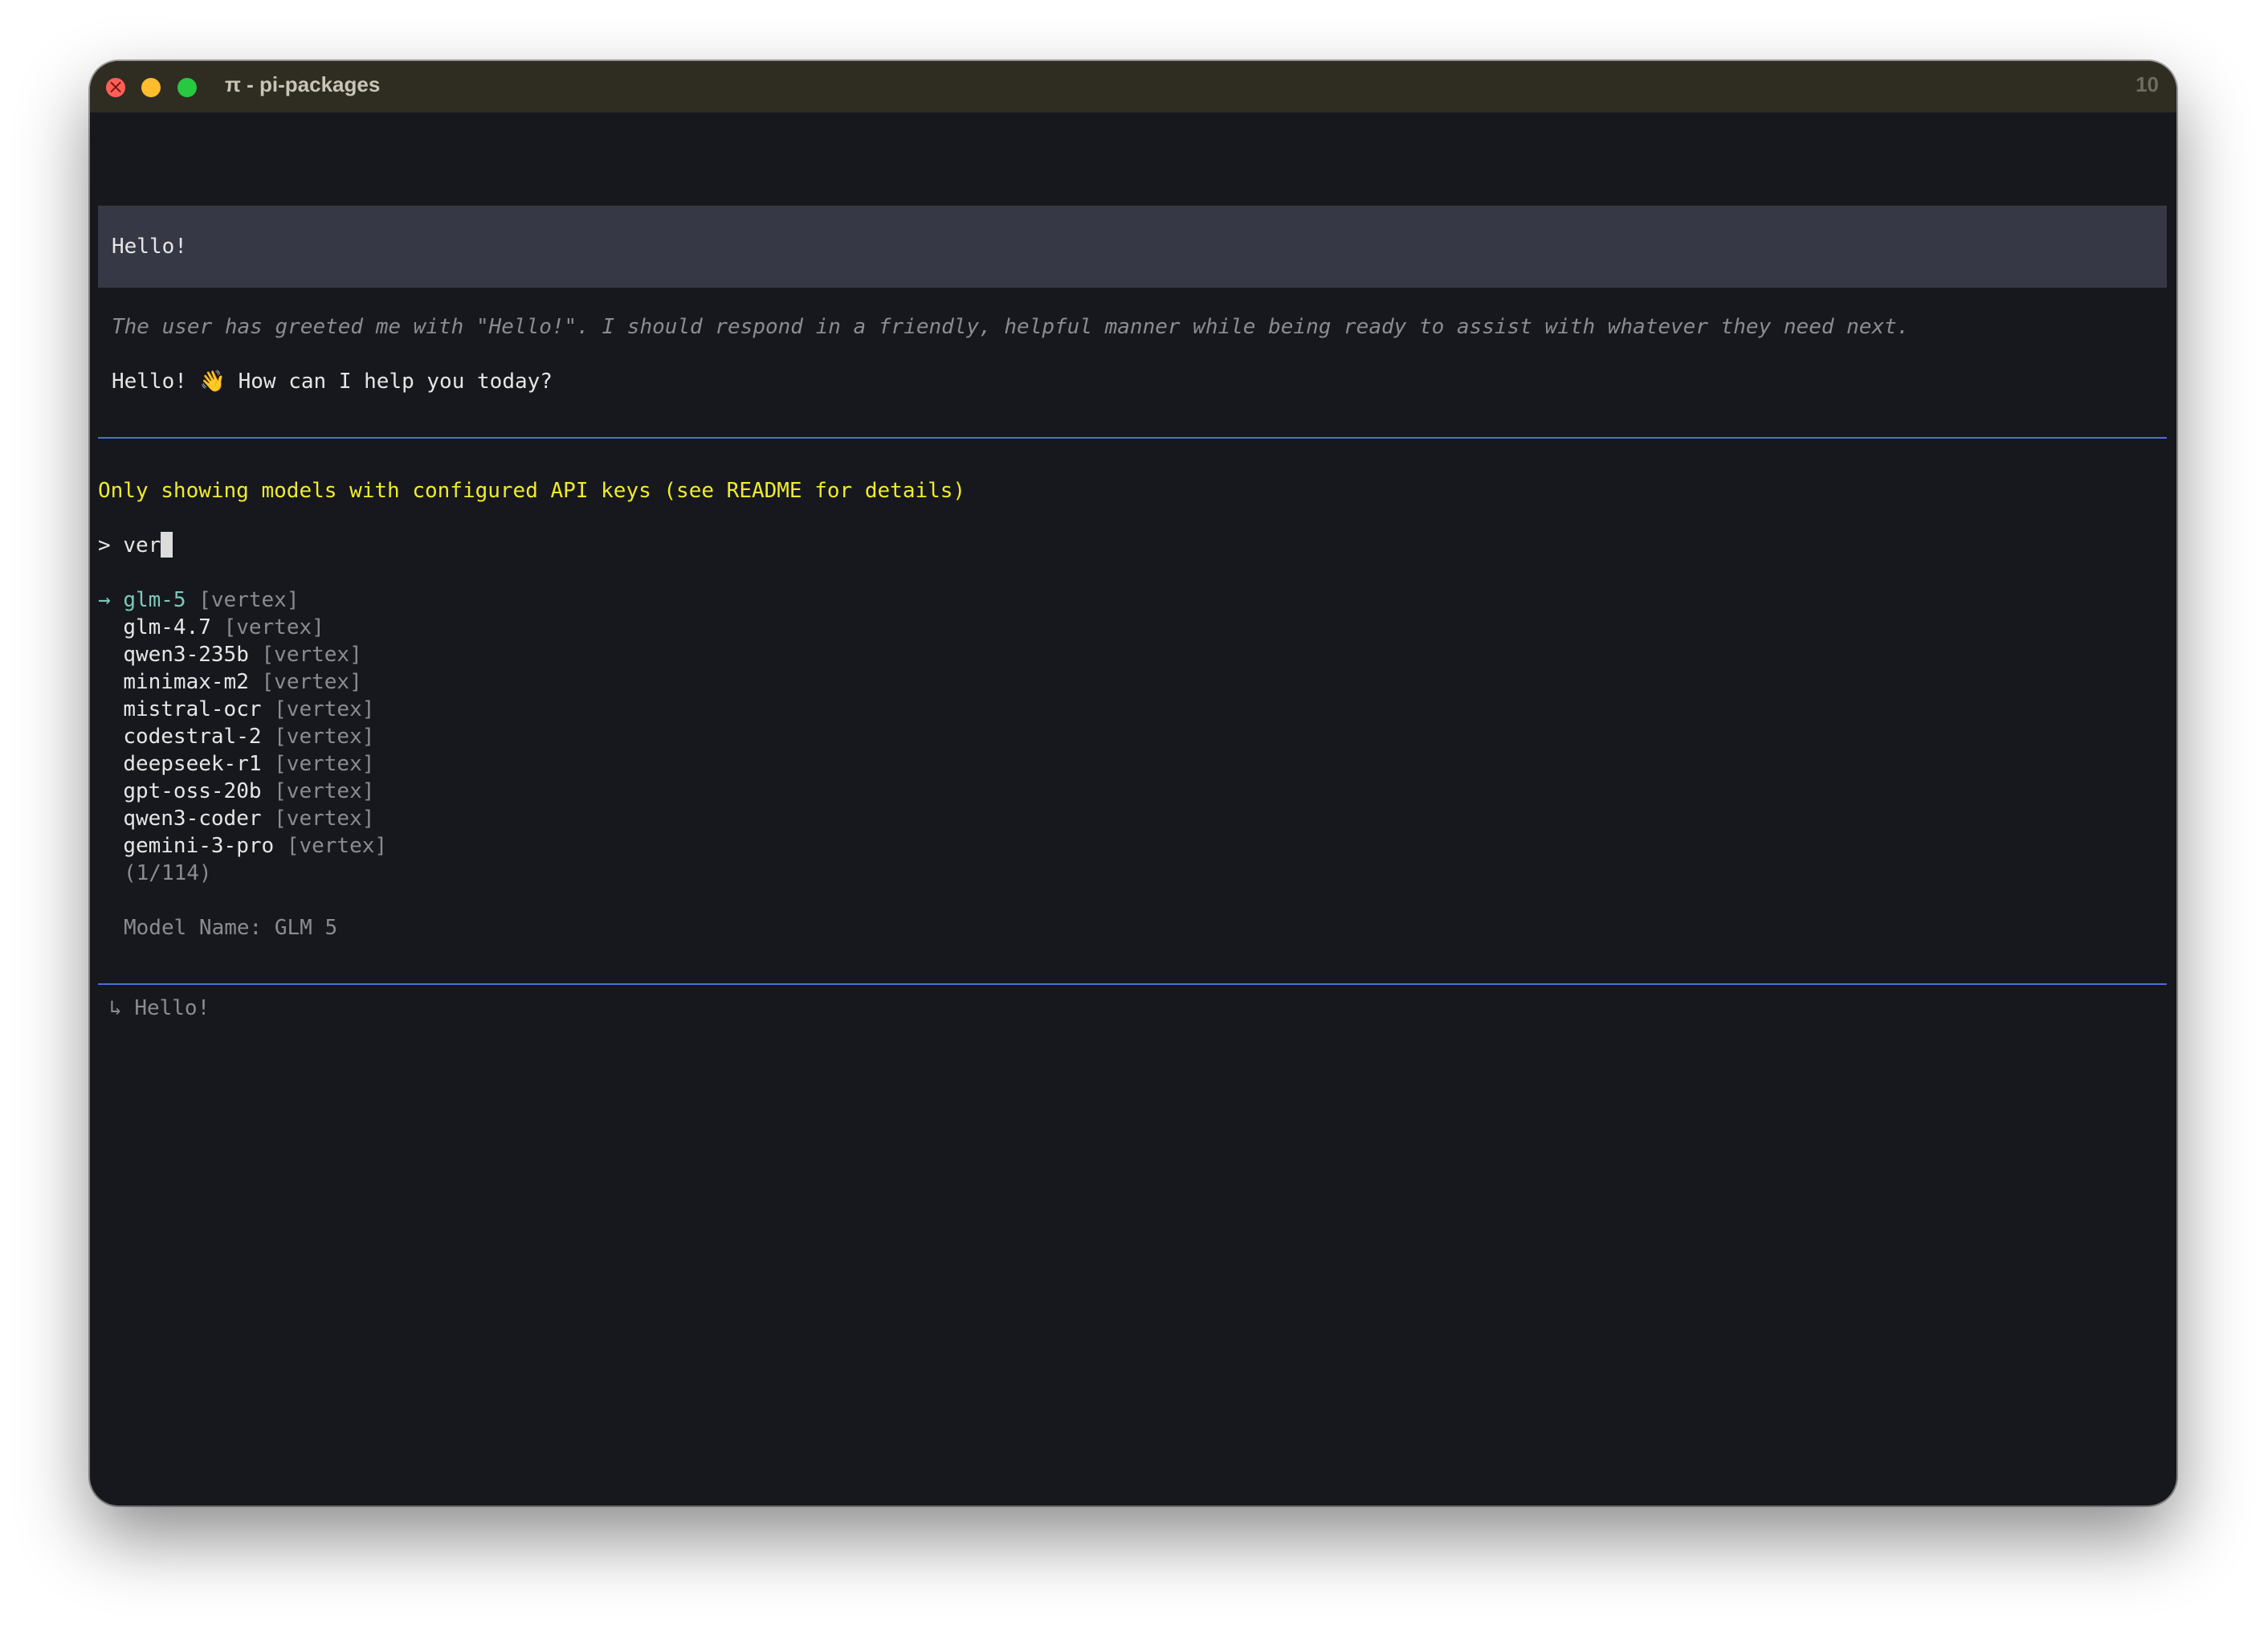 This screenshot has height=1626, width=2268. Describe the element at coordinates (332, 382) in the screenshot. I see `assistant-reply: Hello! 👋 How can I help you today?` at that location.